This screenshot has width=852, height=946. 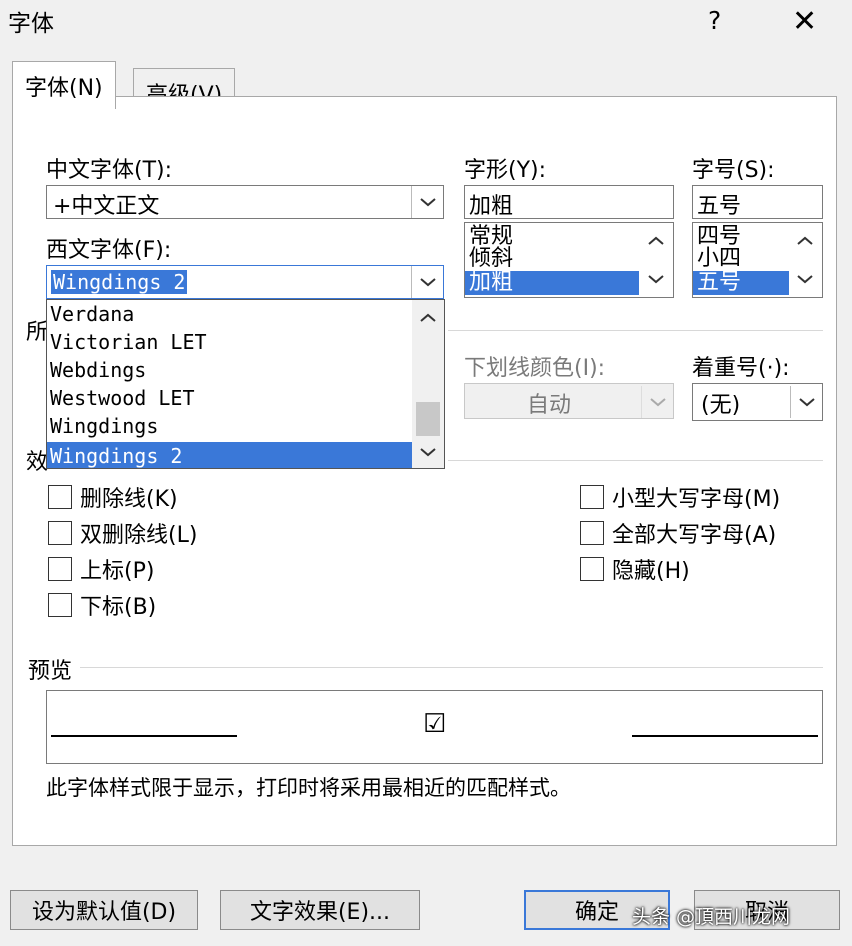 What do you see at coordinates (128, 342) in the screenshot?
I see `list-item: Victorian LET` at bounding box center [128, 342].